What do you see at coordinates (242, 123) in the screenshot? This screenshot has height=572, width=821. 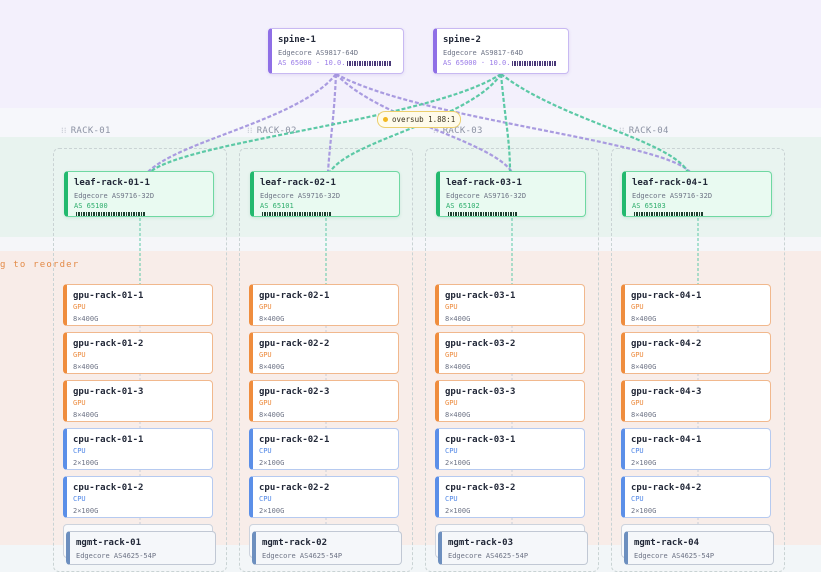 I see `link-spine1-leaf1` at bounding box center [242, 123].